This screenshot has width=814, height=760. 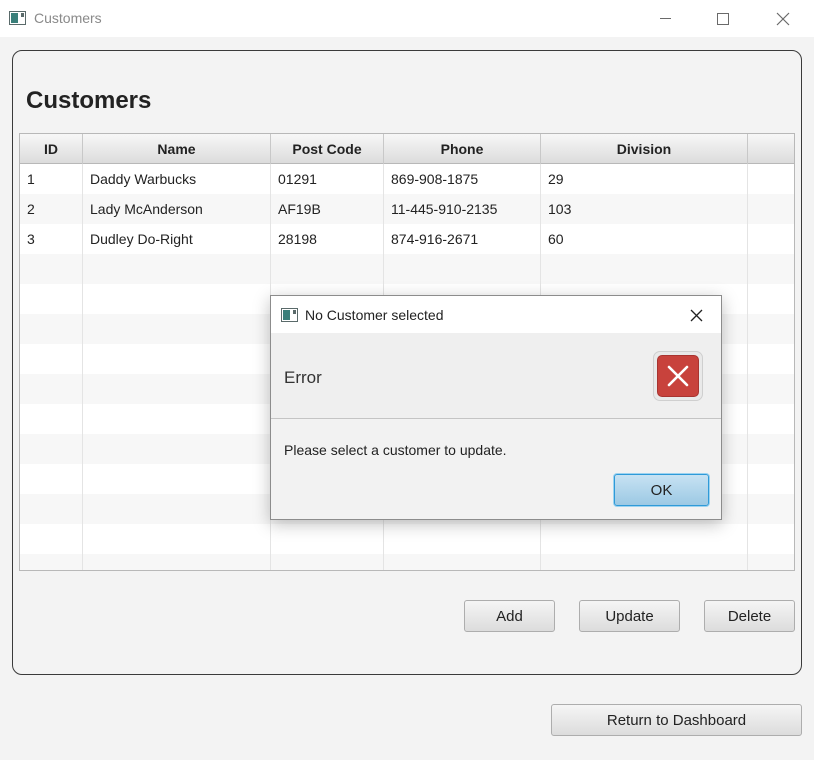 What do you see at coordinates (51, 239) in the screenshot?
I see `cell-id: 3` at bounding box center [51, 239].